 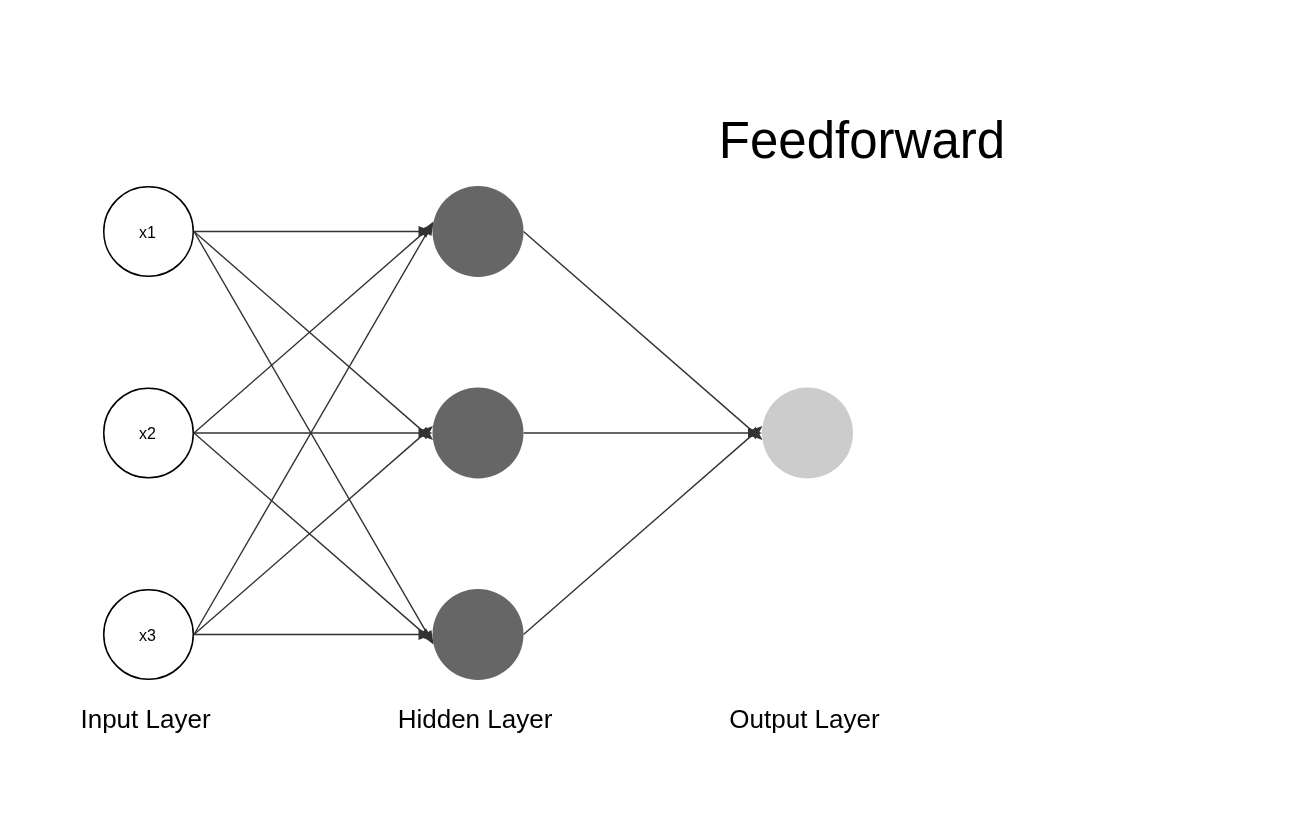 I want to click on layer-label: Output Layer, so click(x=804, y=719).